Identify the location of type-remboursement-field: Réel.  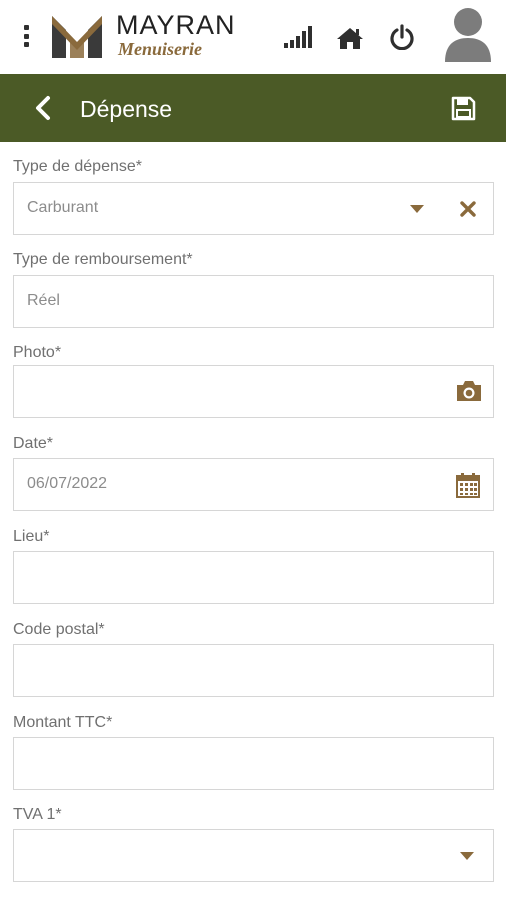
(253, 301).